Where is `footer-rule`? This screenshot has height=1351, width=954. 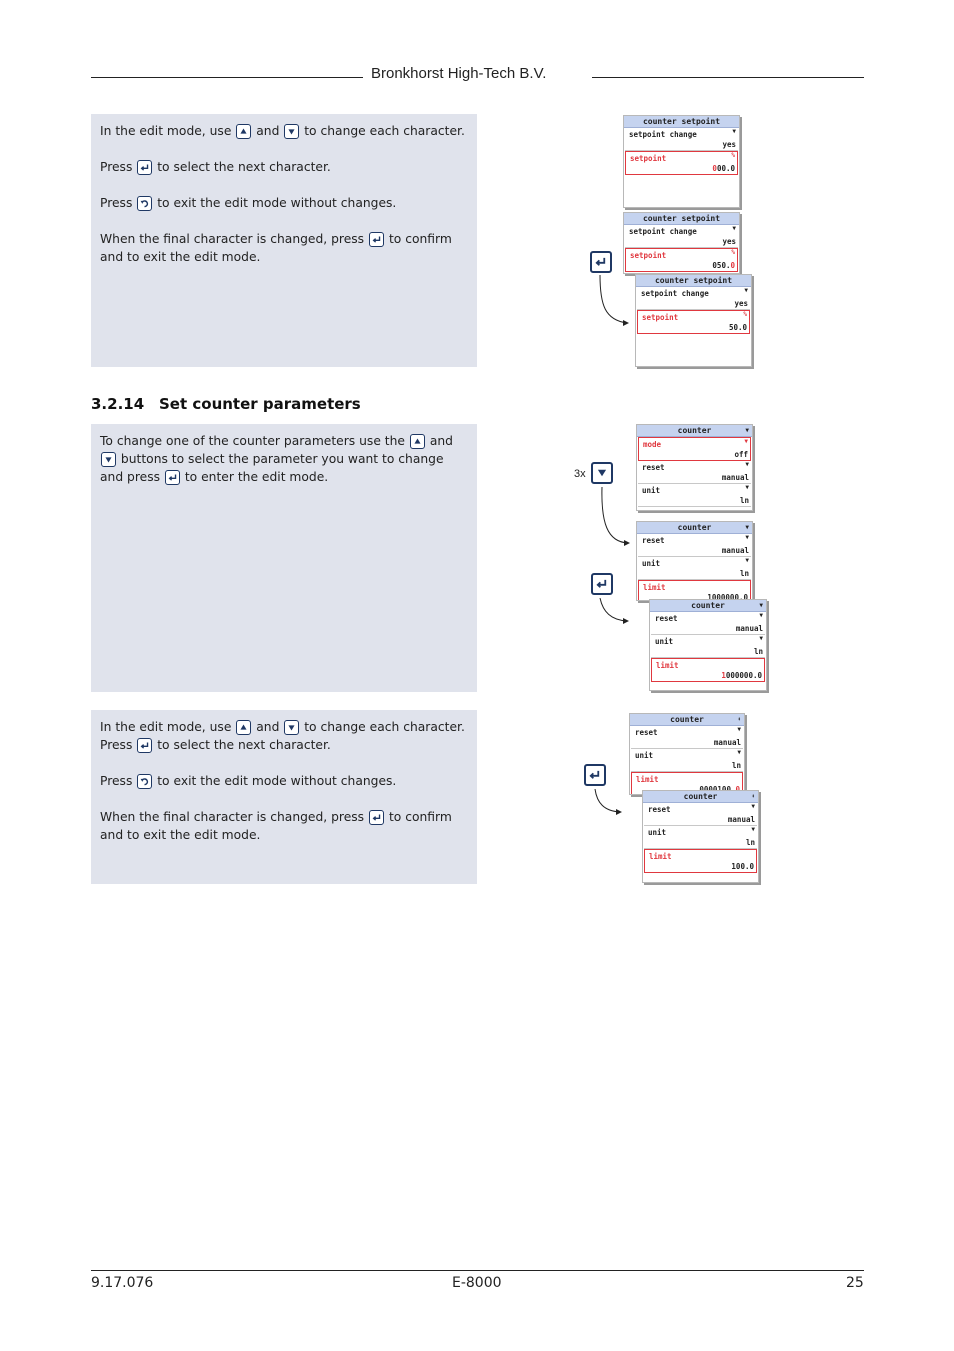
footer-rule is located at coordinates (477, 1270).